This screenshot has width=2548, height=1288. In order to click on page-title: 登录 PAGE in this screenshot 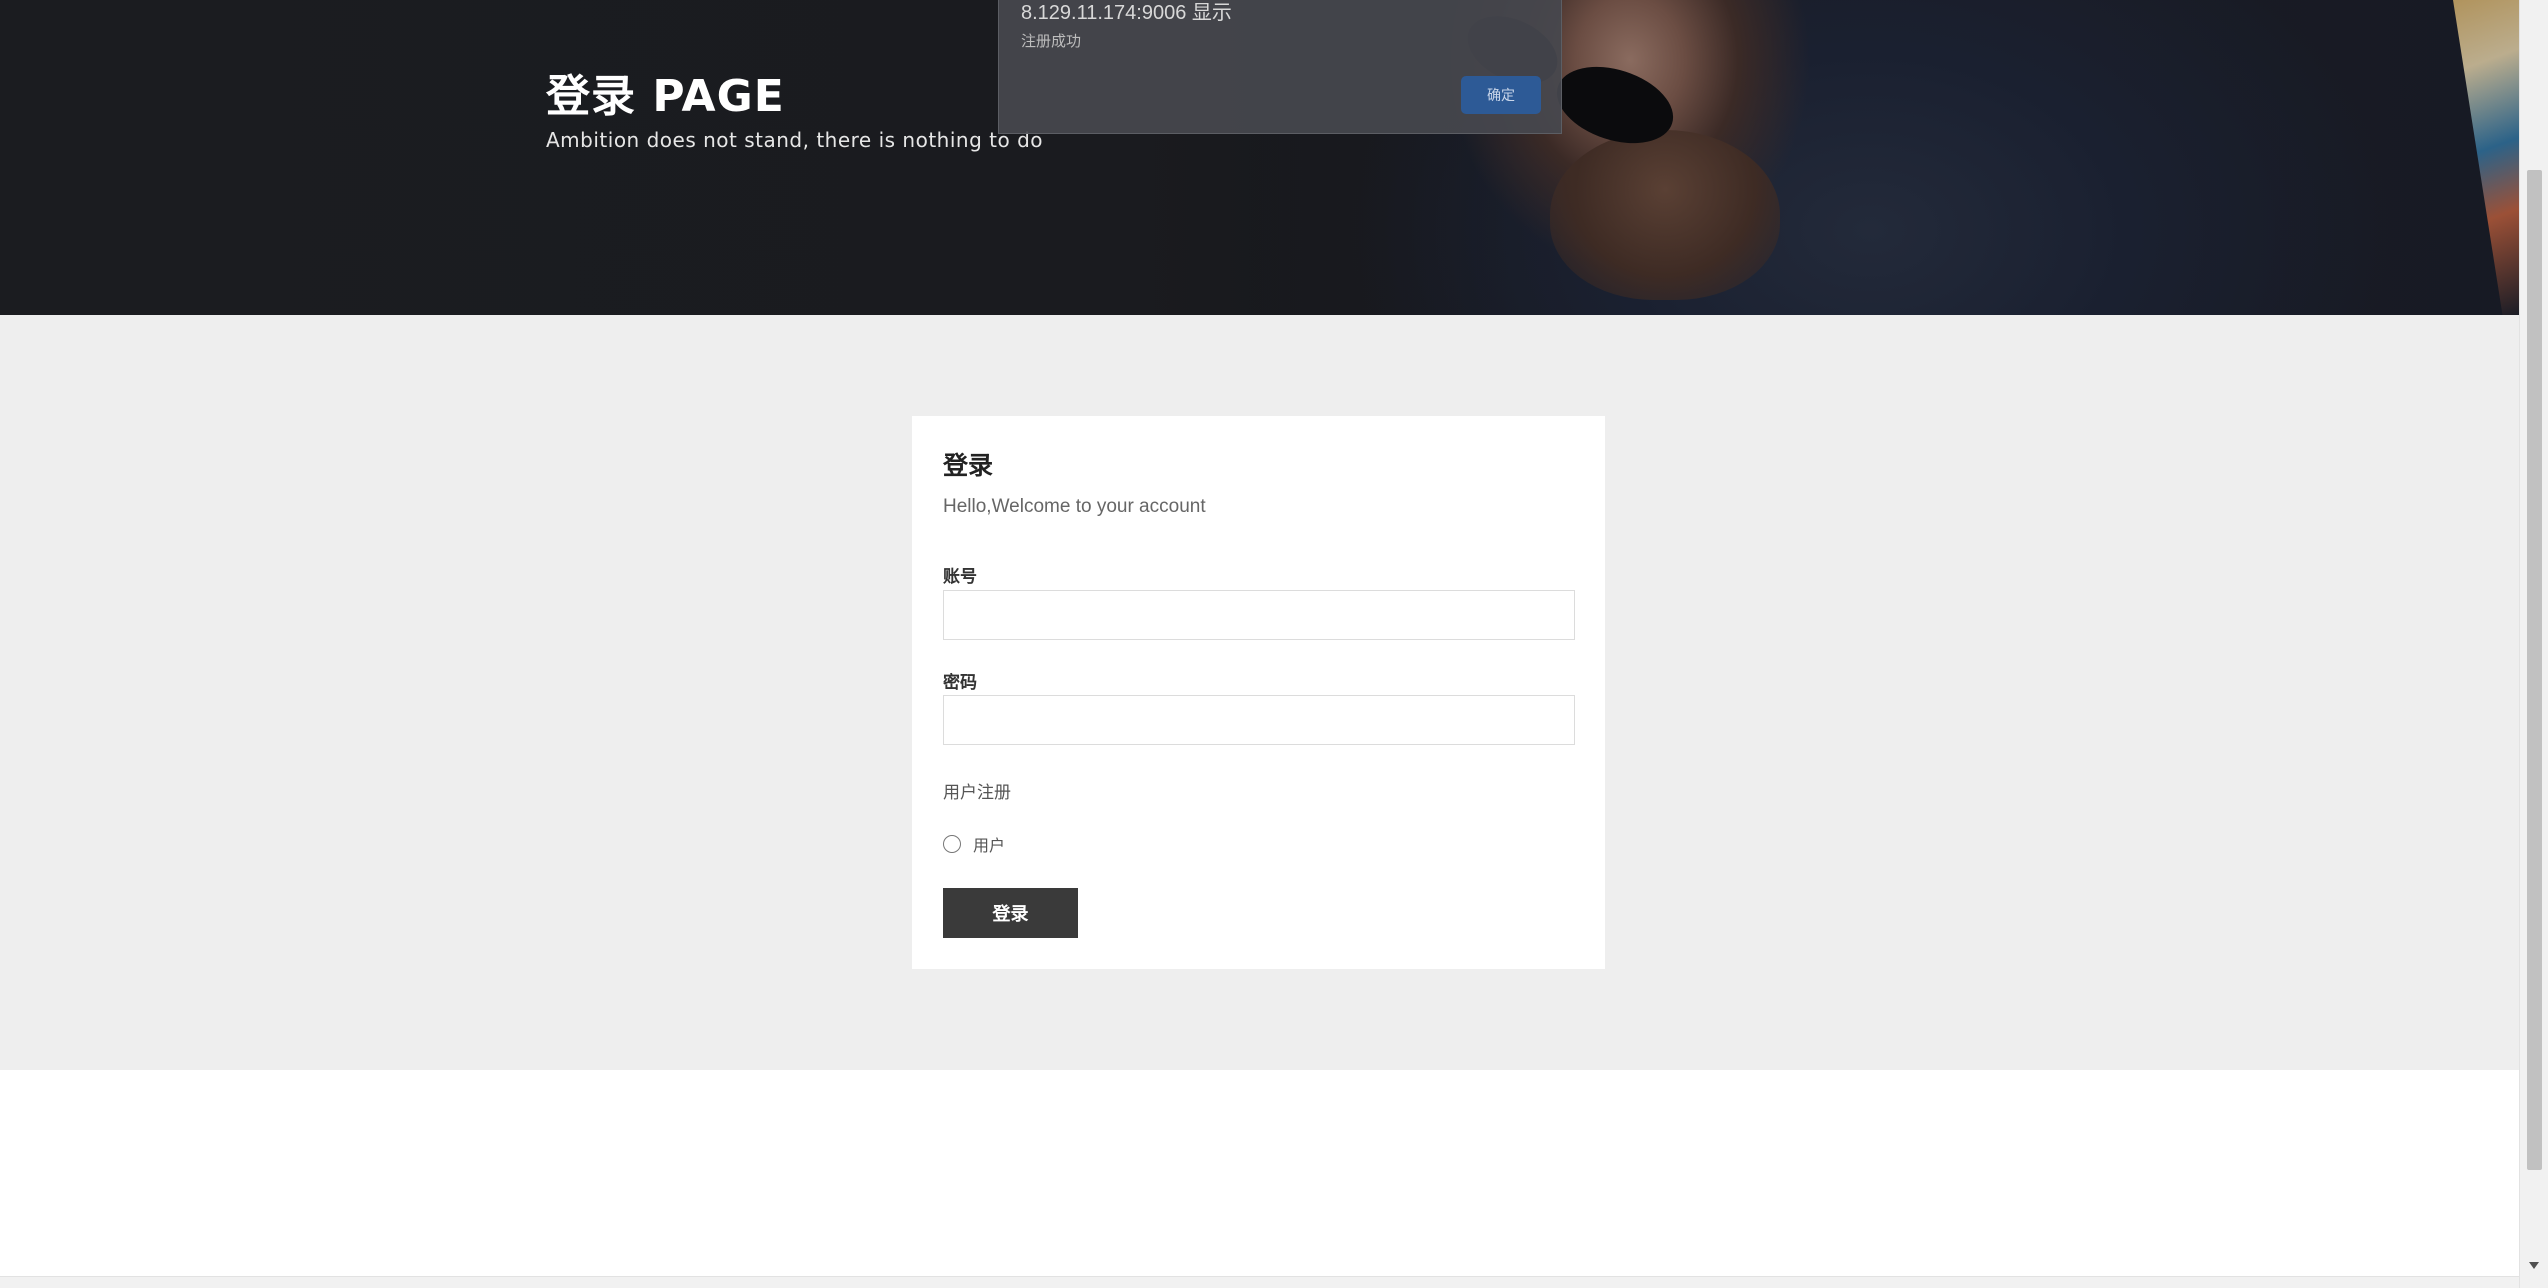, I will do `click(665, 96)`.